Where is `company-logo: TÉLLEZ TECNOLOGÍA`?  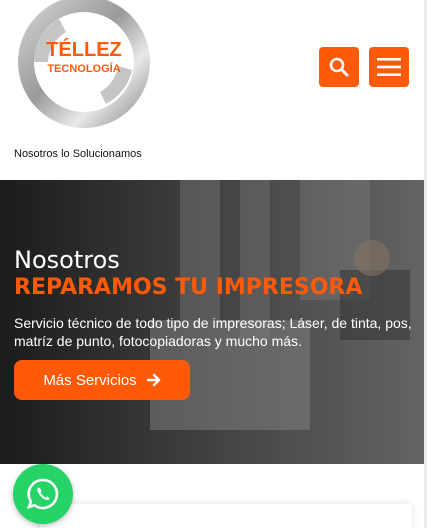
company-logo: TÉLLEZ TECNOLOGÍA is located at coordinates (84, 69).